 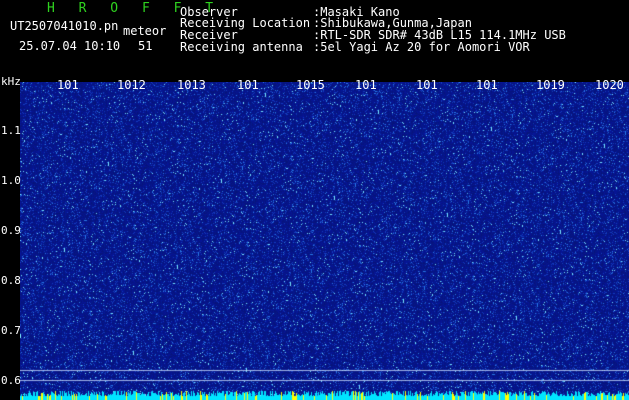 I want to click on y-tick-label: 0.7, so click(x=11, y=330).